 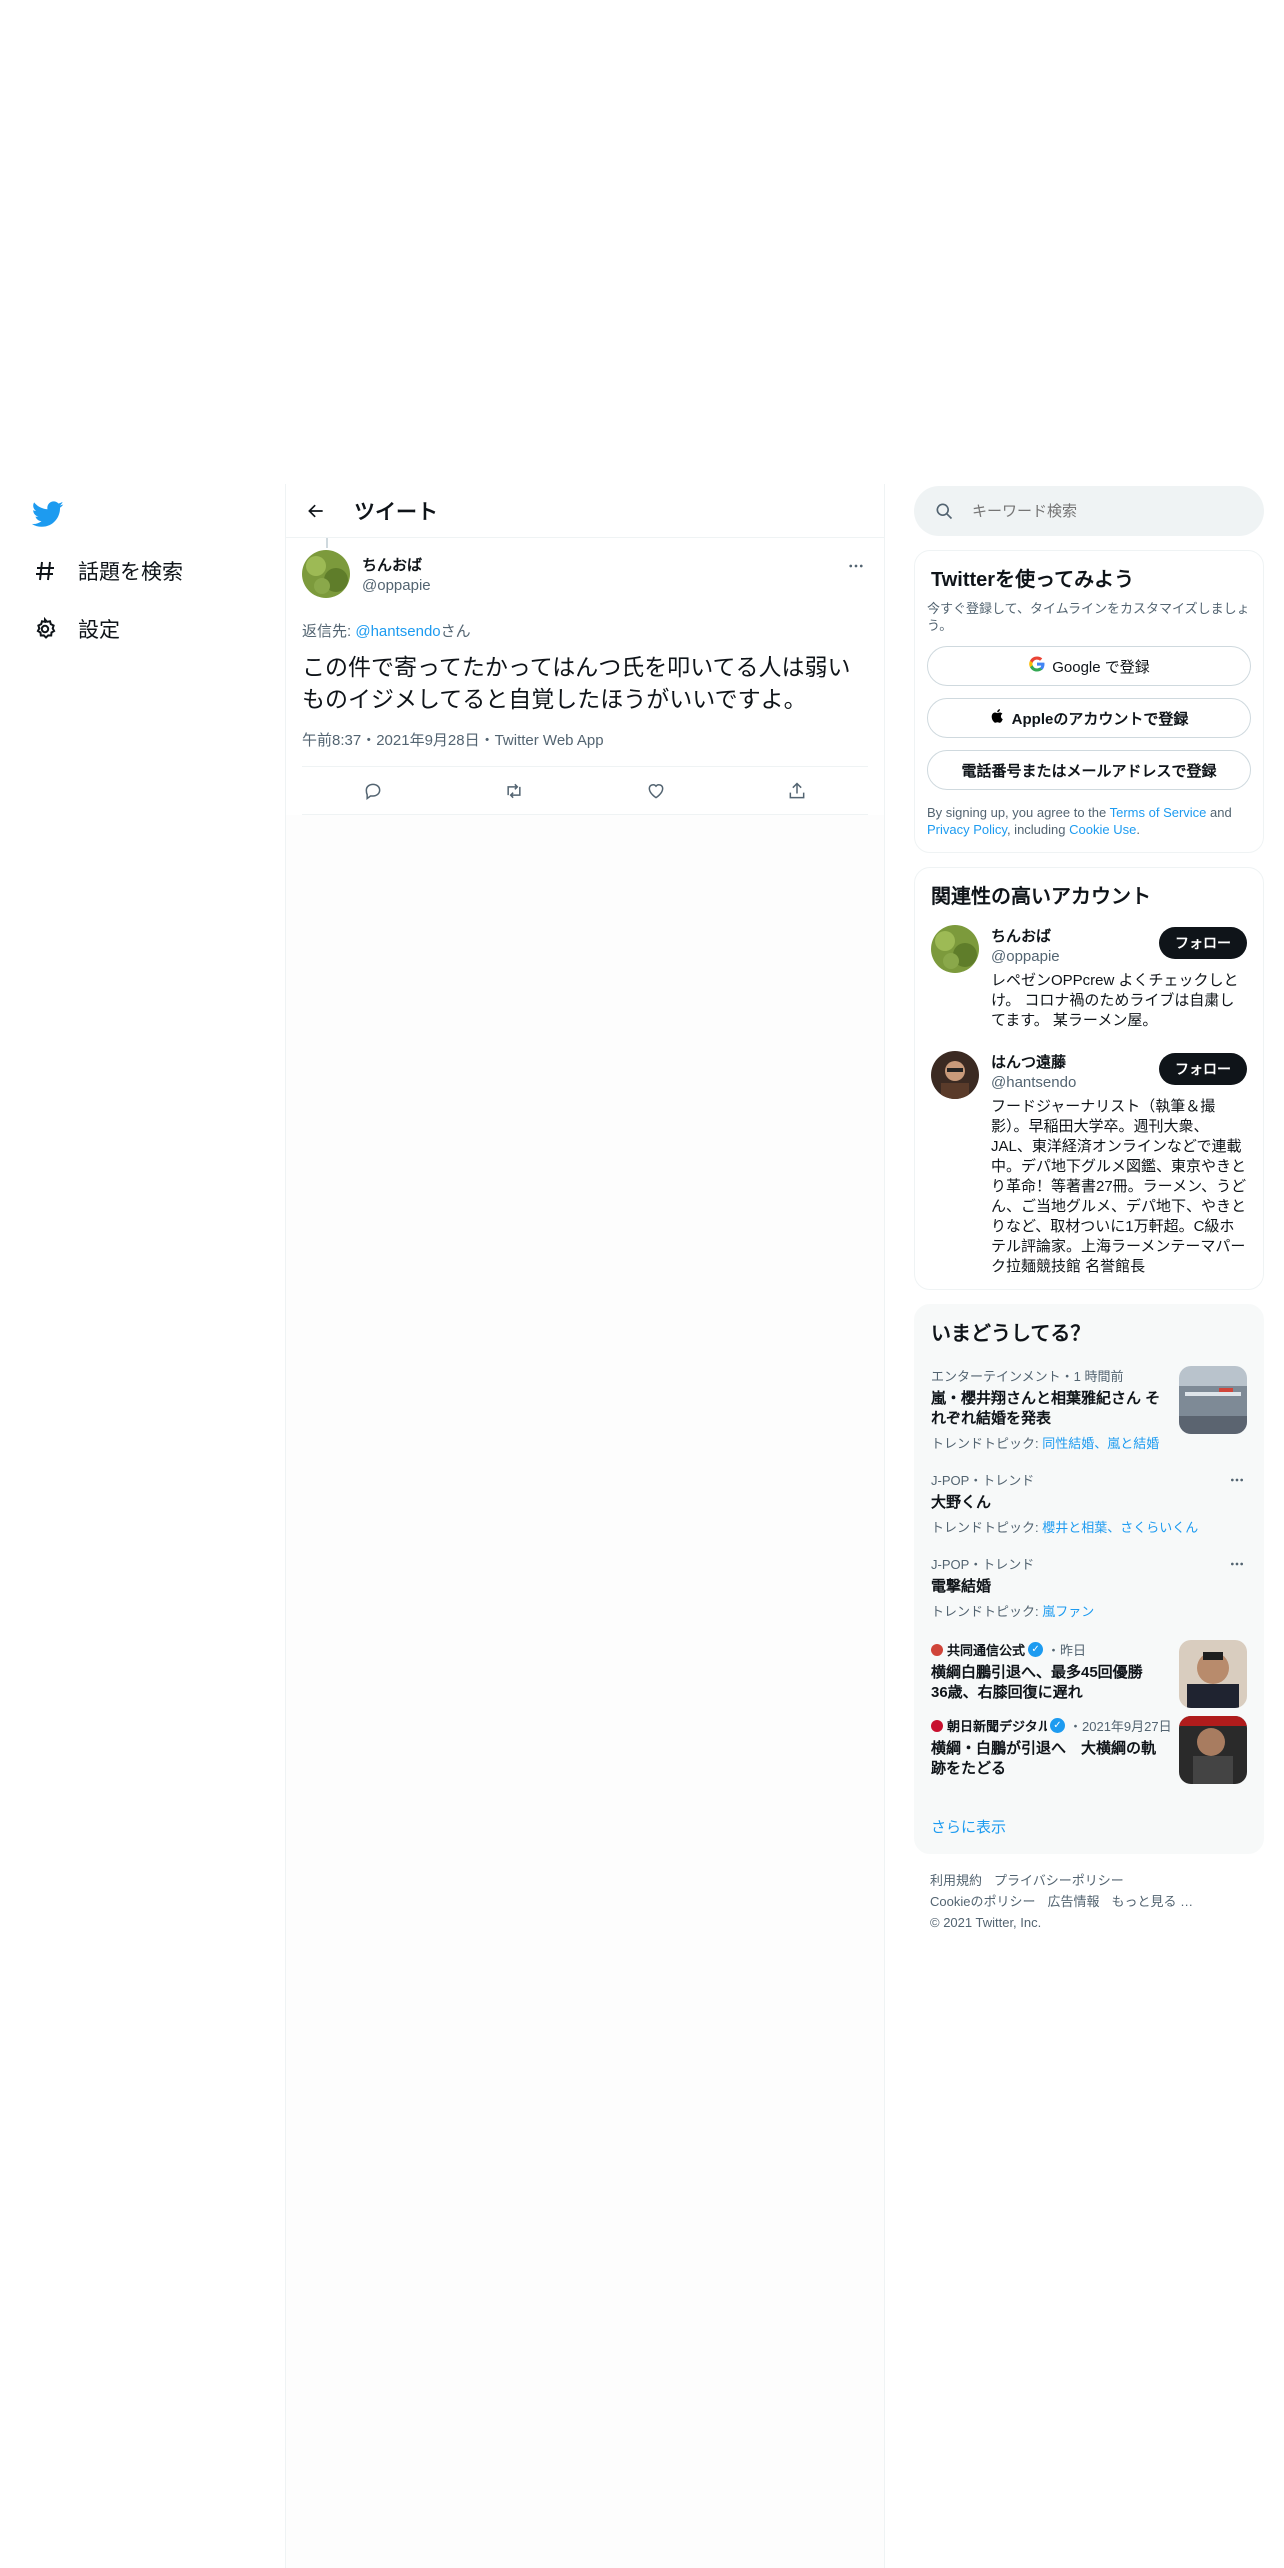 What do you see at coordinates (1120, 1726) in the screenshot?
I see `news-time: ・2021年9月27日` at bounding box center [1120, 1726].